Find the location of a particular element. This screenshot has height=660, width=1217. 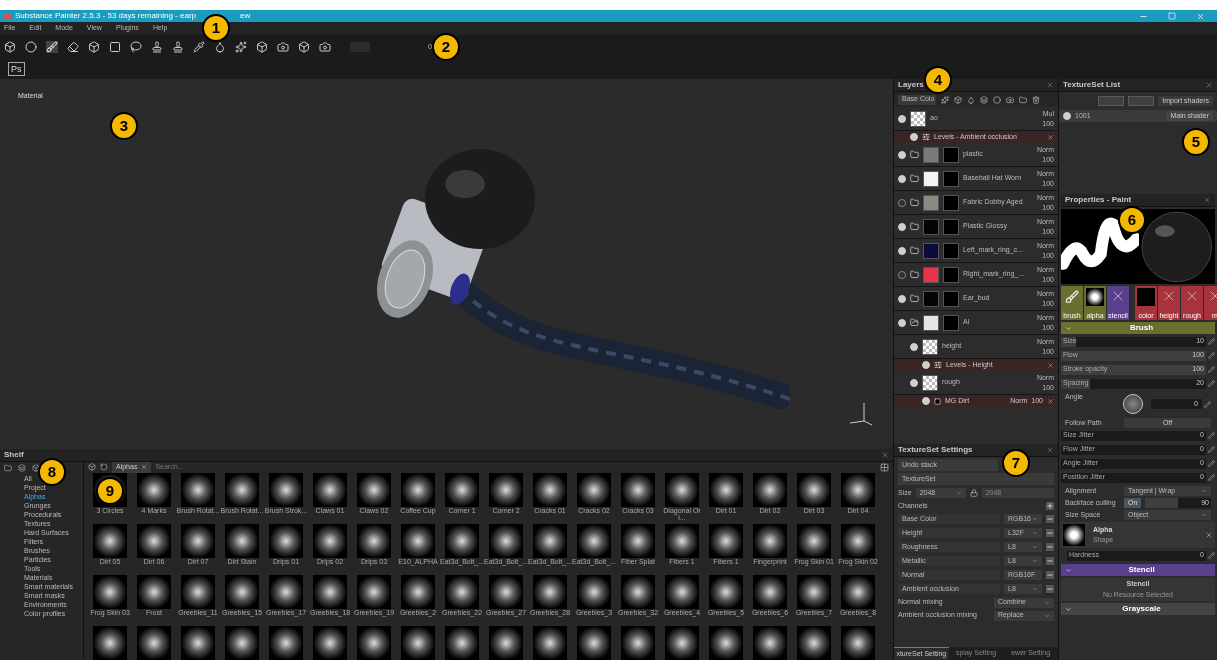

sparkle-icon is located at coordinates (241, 47).